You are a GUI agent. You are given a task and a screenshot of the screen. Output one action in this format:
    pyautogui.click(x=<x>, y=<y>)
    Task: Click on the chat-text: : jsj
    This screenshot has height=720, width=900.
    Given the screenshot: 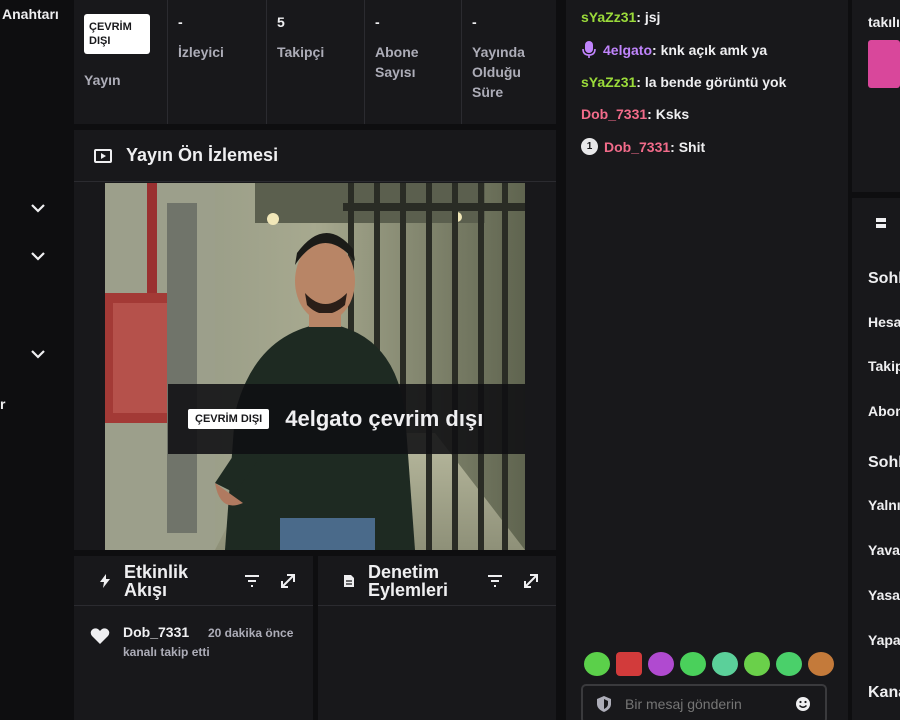 What is the action you would take?
    pyautogui.click(x=648, y=17)
    